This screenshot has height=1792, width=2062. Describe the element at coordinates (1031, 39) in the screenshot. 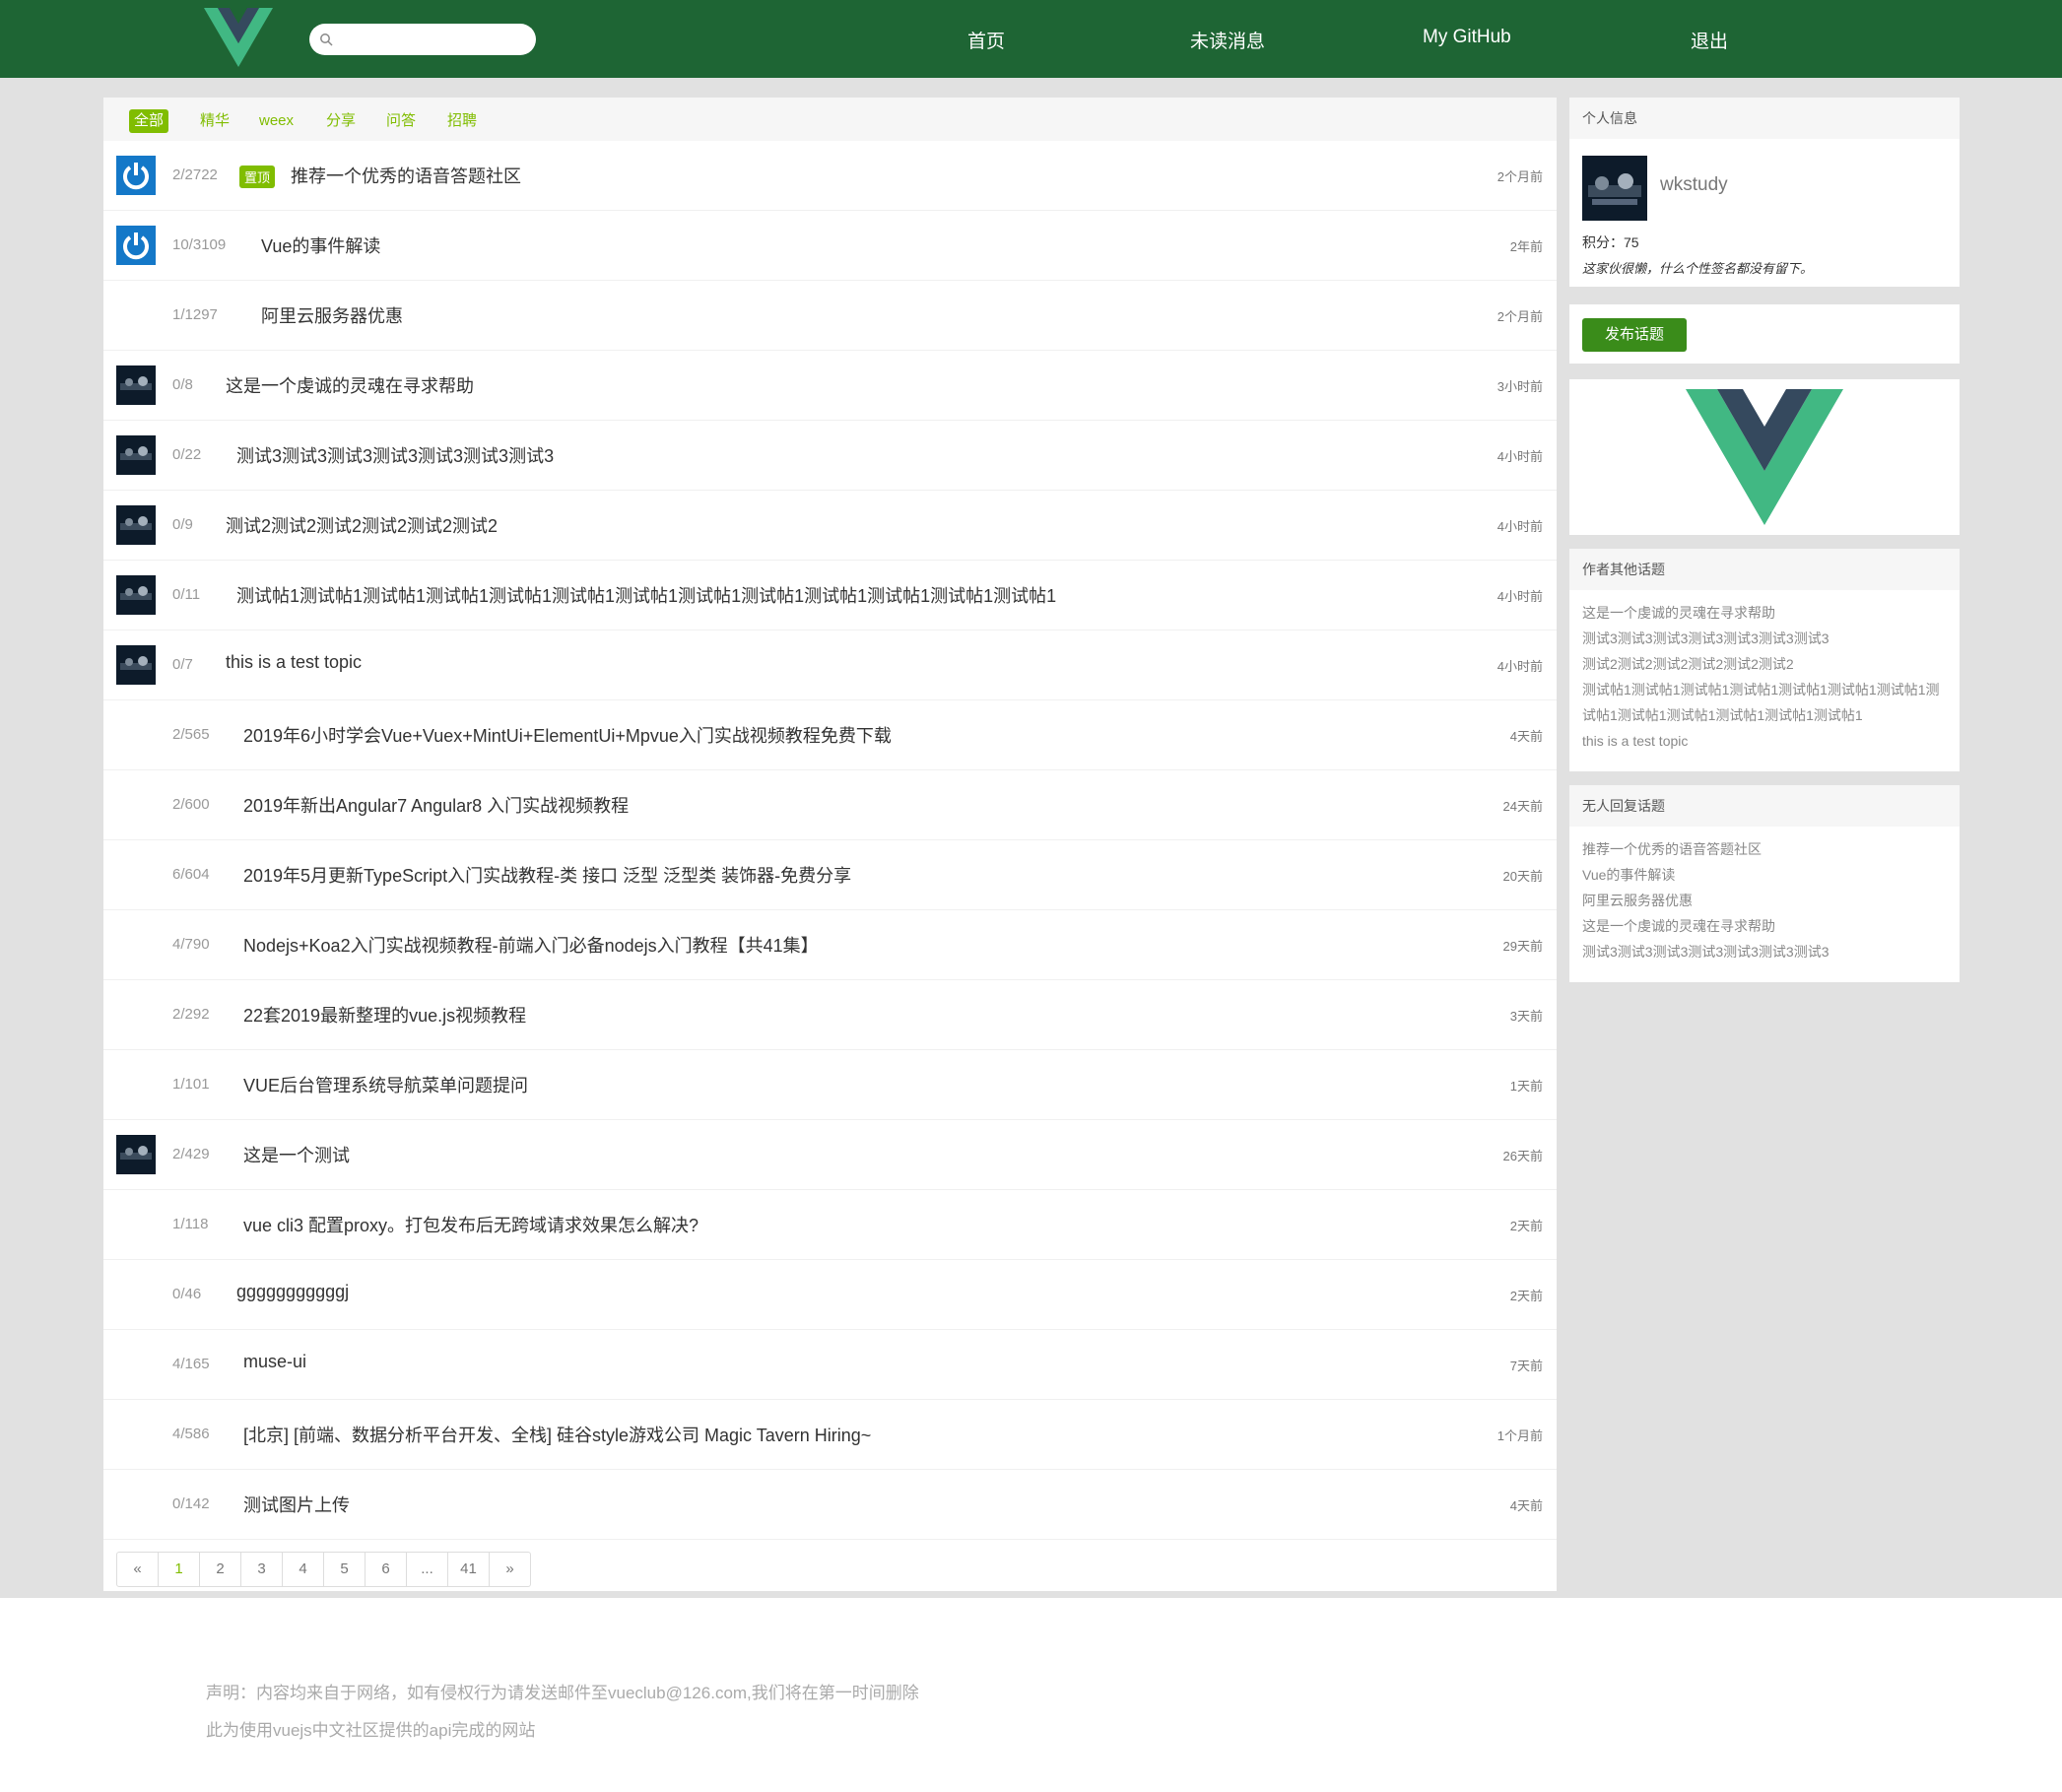

I see `navbar: 首页 未读消息 My GitHub 退出` at that location.